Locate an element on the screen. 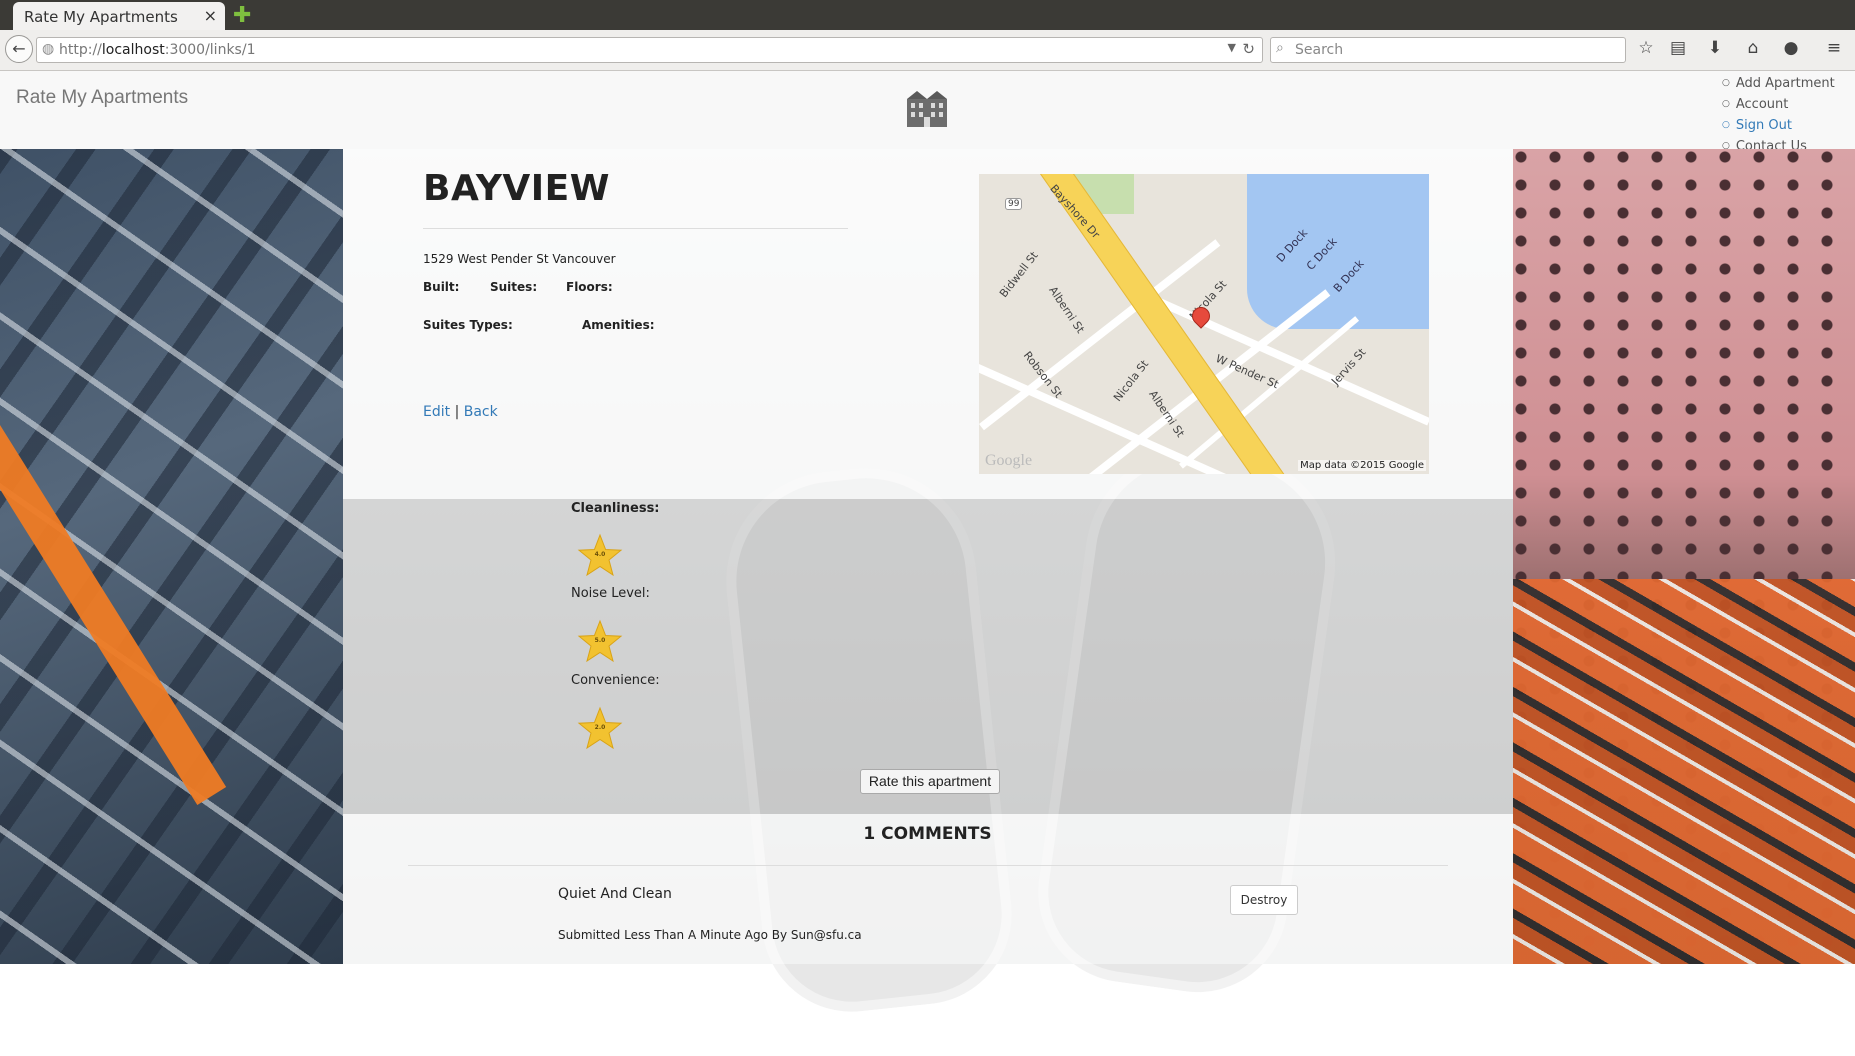 This screenshot has width=1855, height=1056. rating-label-cleanliness: Cleanliness: is located at coordinates (615, 508).